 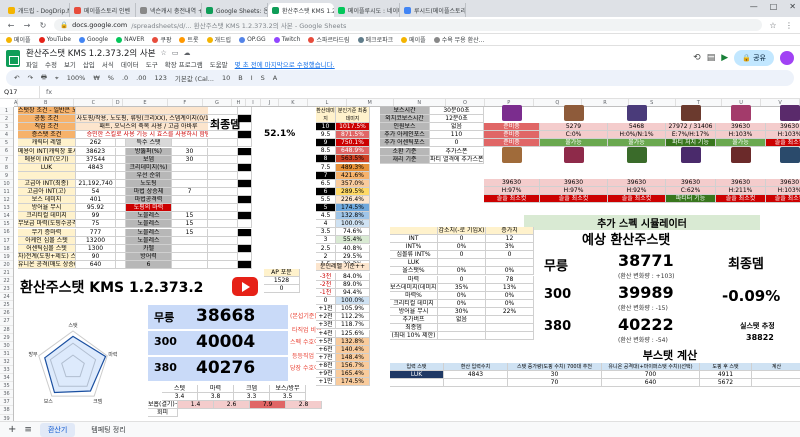 I want to click on cell: 증스탯 조건, so click(x=47, y=135).